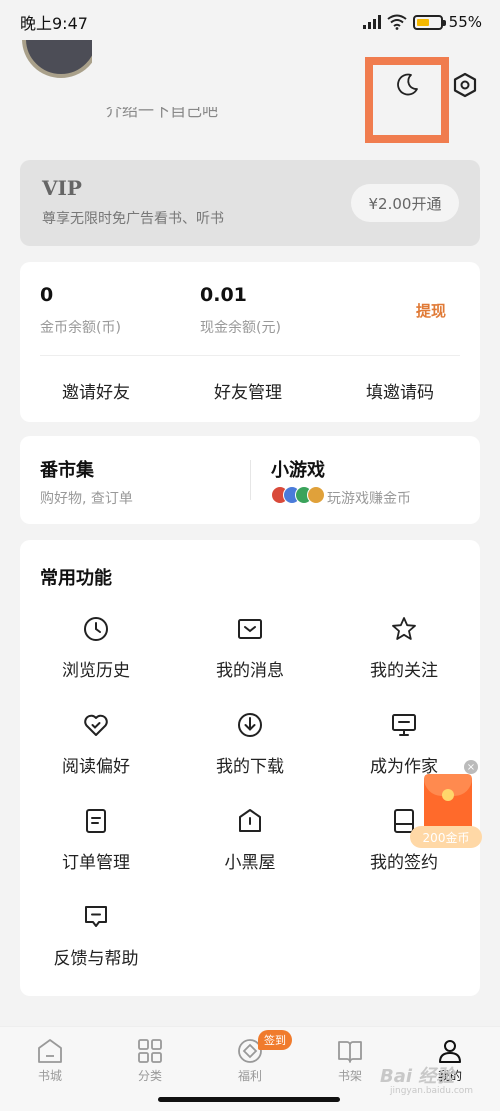 The height and width of the screenshot is (1111, 500). What do you see at coordinates (298, 495) in the screenshot?
I see `game-thumbnails` at bounding box center [298, 495].